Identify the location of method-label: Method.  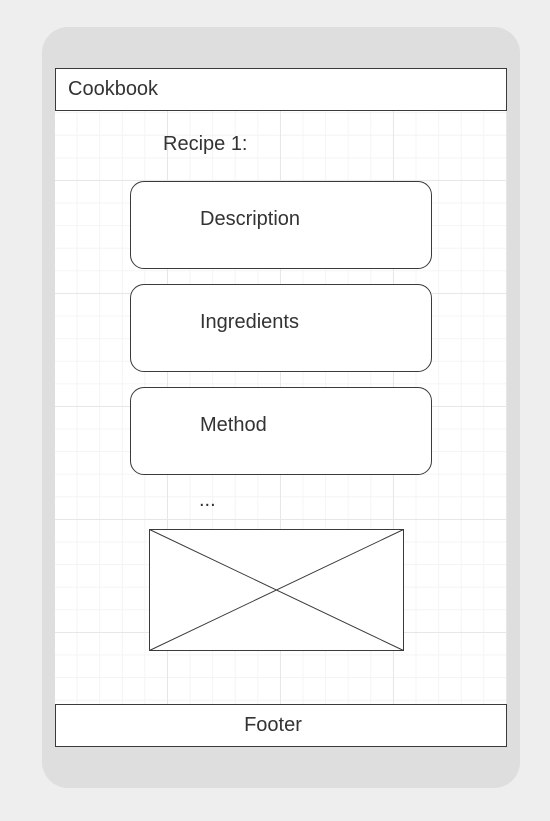
(233, 425).